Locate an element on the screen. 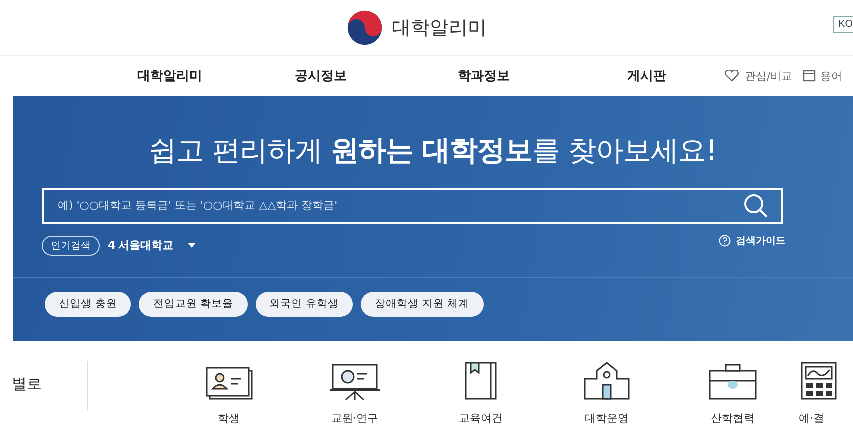 This screenshot has height=427, width=853. nav-item: 게시판 is located at coordinates (647, 76).